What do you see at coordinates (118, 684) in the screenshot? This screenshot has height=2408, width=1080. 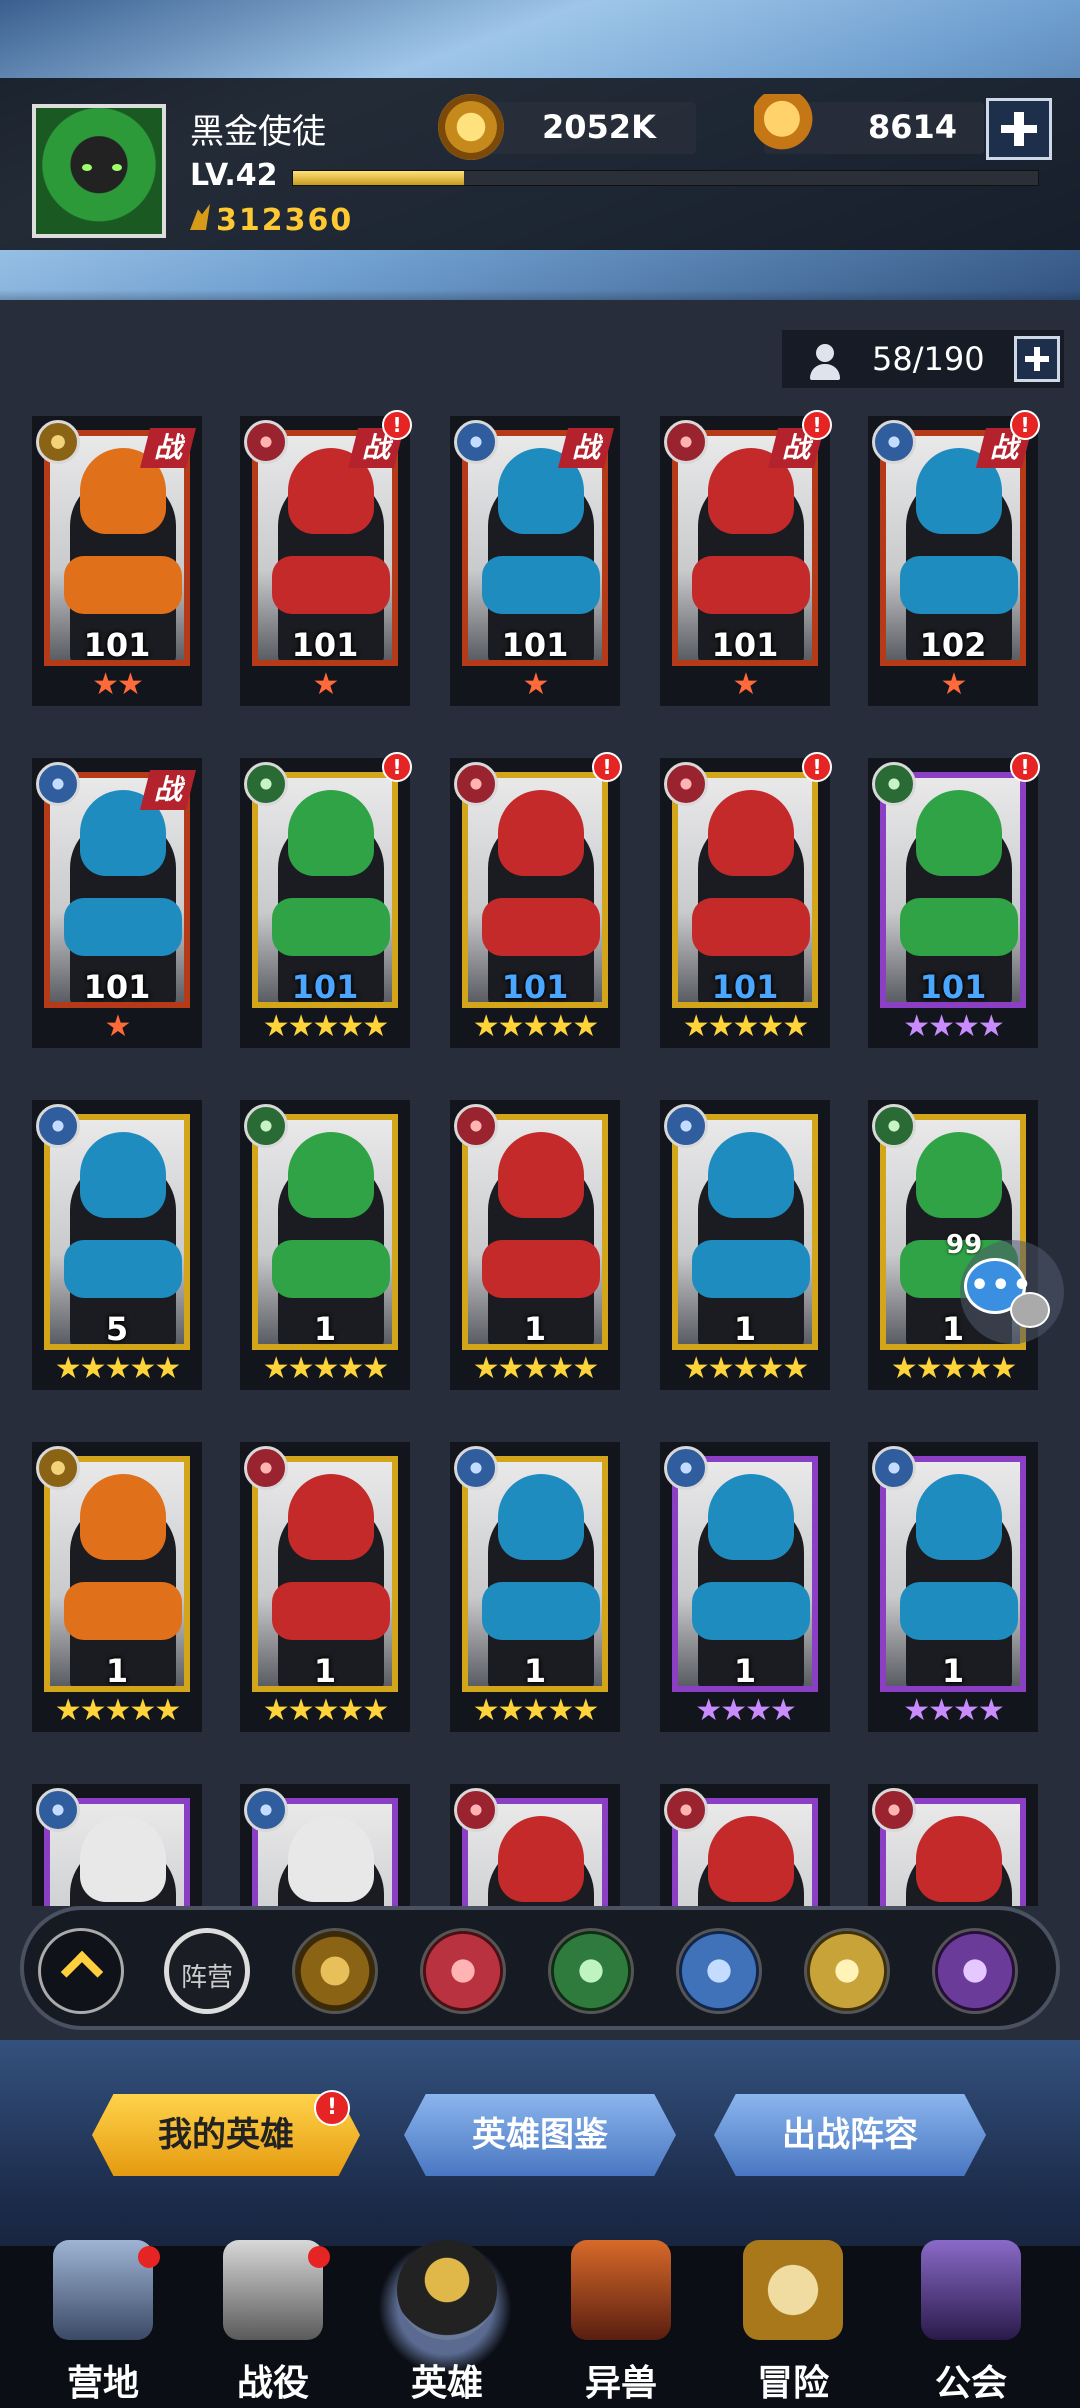 I see `hero-stars: ★★` at bounding box center [118, 684].